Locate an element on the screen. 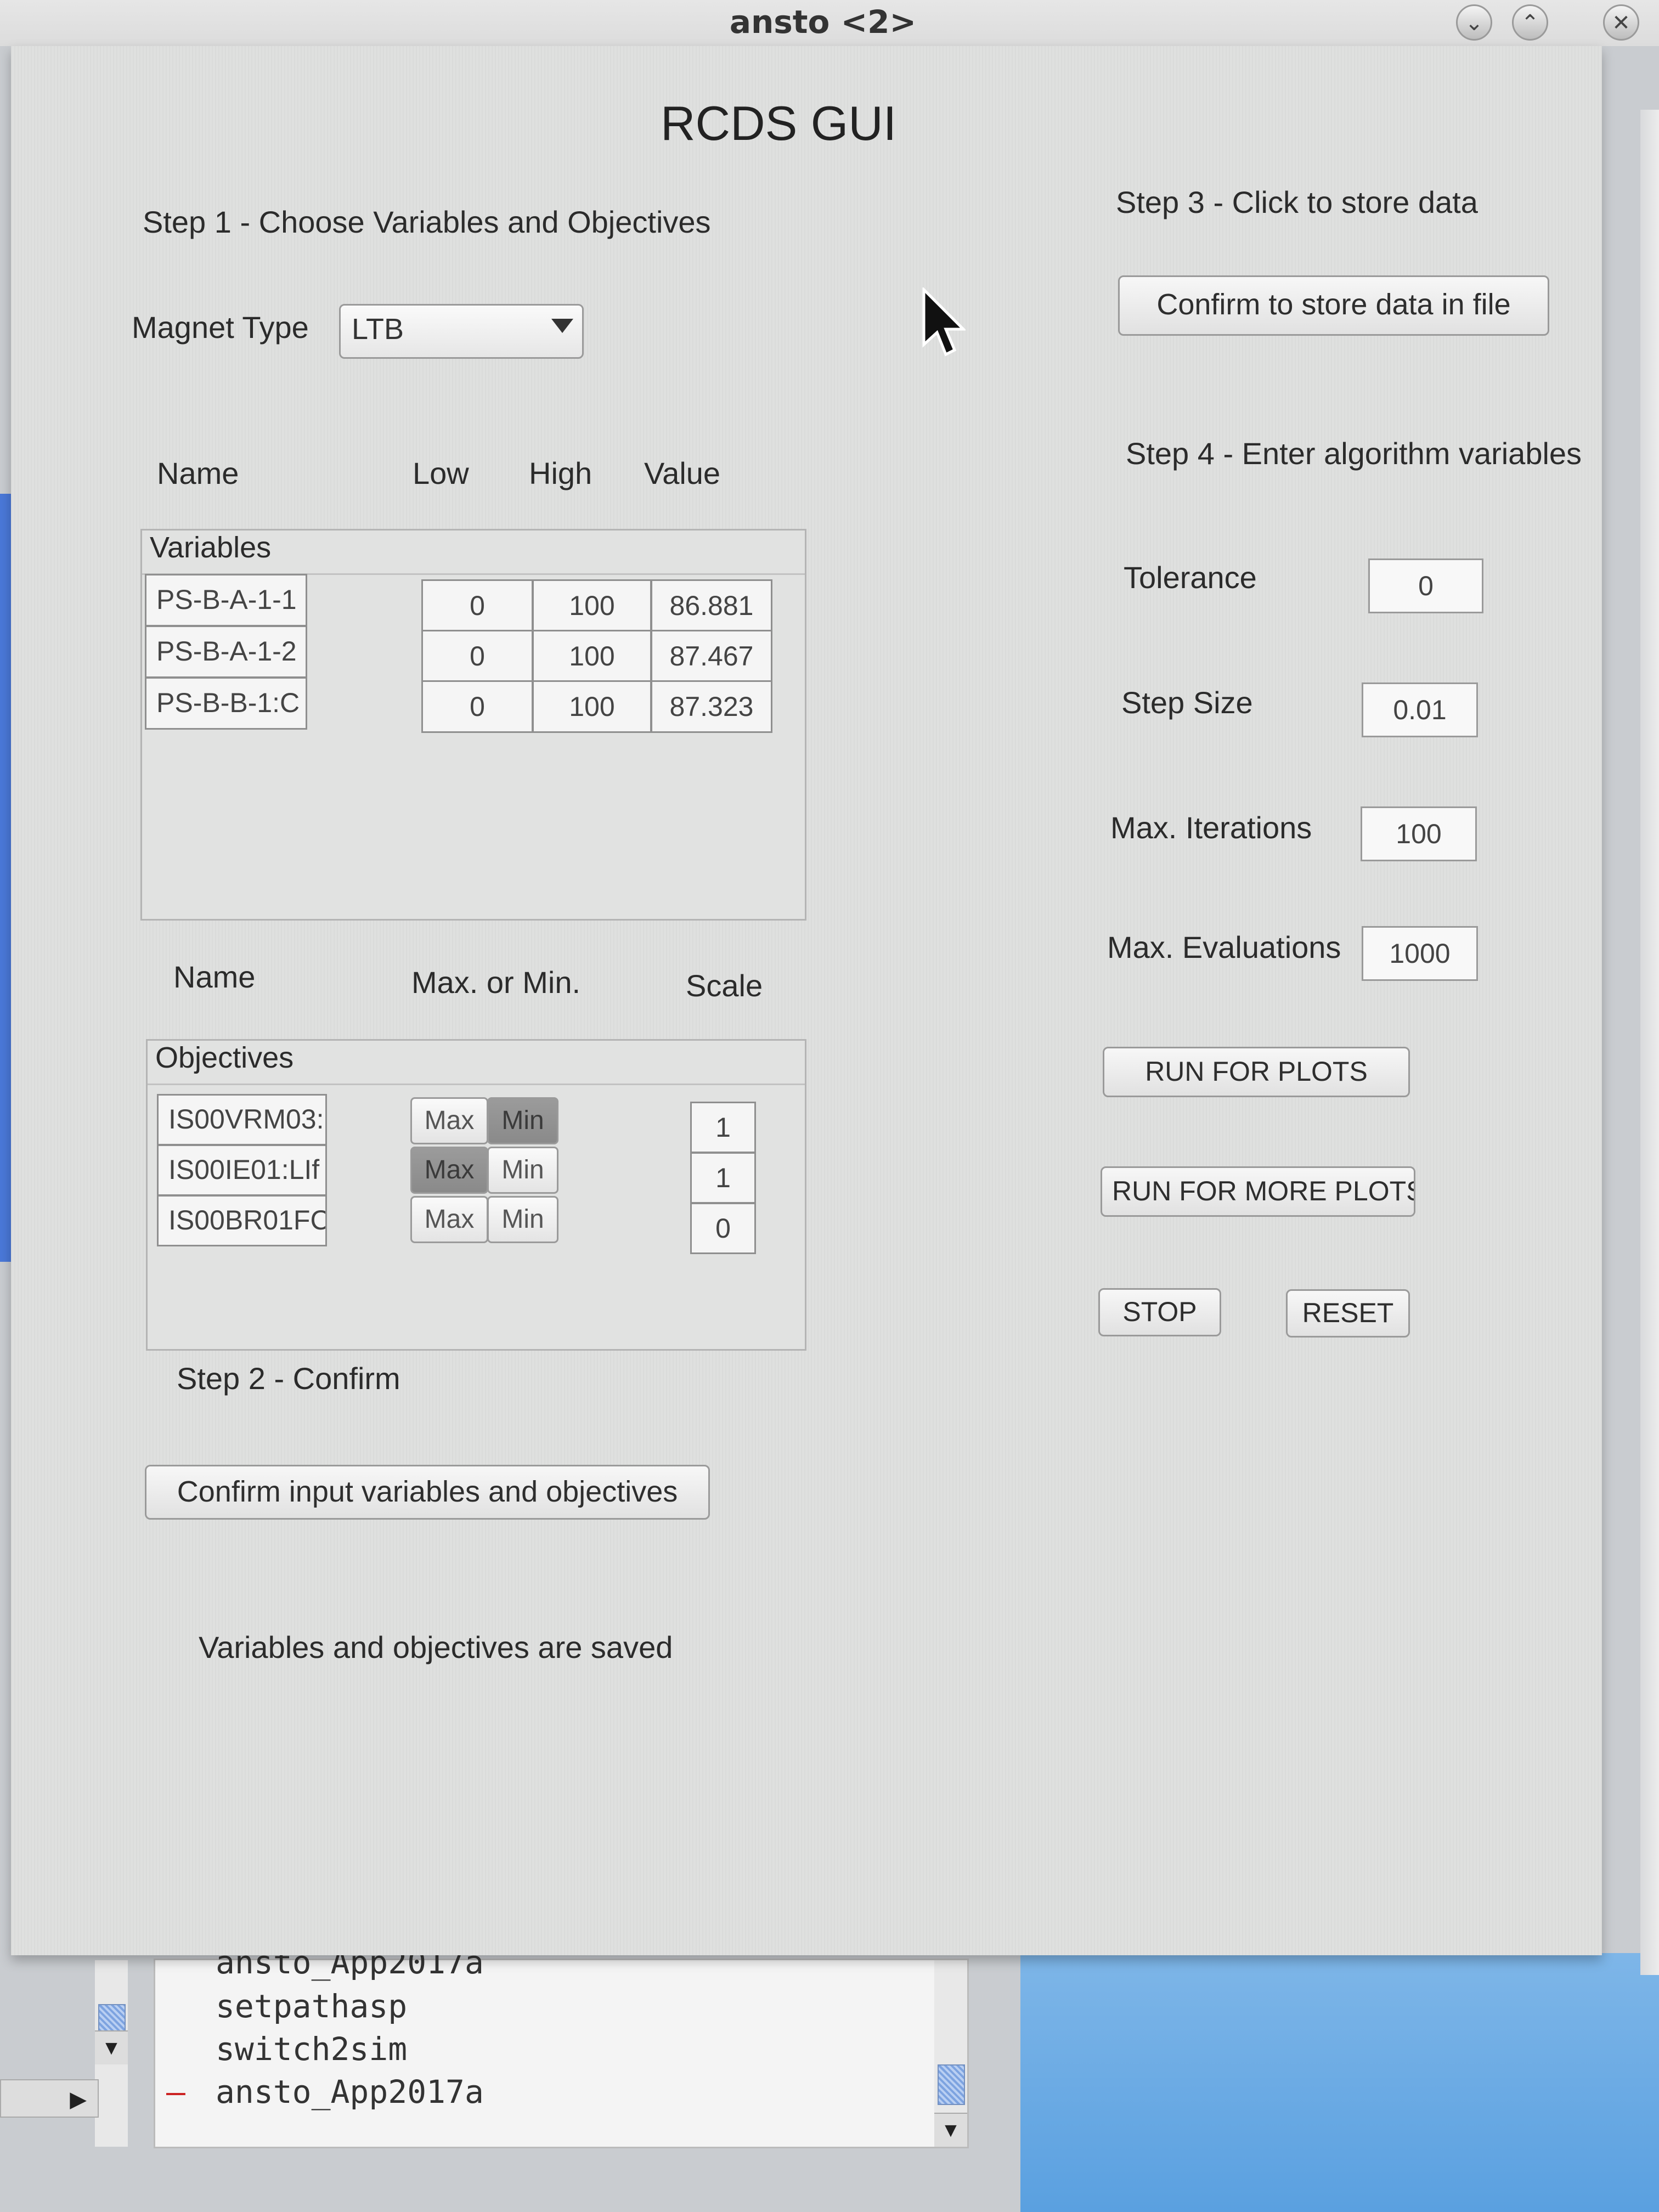  objectives-header-scale: Scale is located at coordinates (725, 986).